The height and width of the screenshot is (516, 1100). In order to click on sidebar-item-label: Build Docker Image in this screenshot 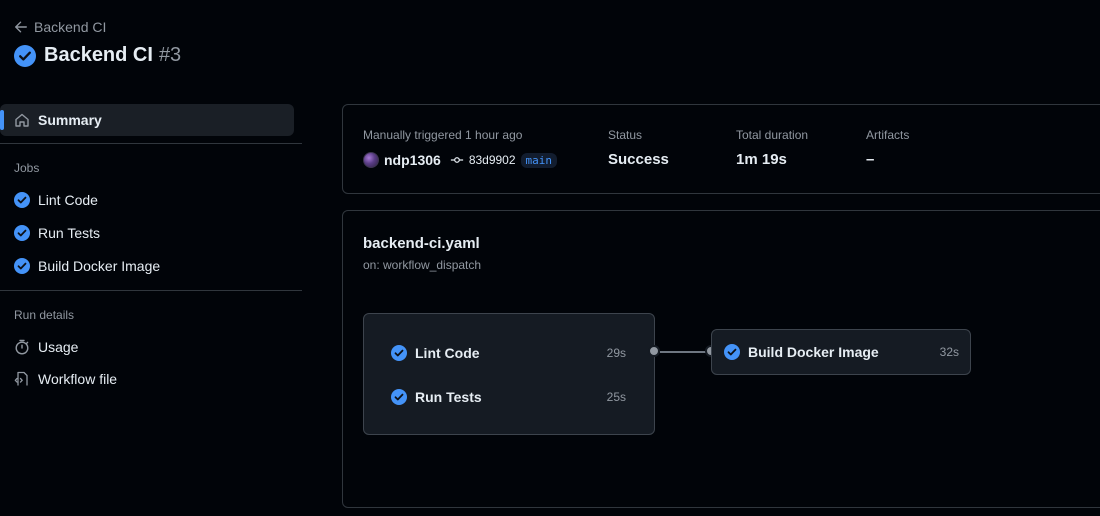, I will do `click(99, 266)`.